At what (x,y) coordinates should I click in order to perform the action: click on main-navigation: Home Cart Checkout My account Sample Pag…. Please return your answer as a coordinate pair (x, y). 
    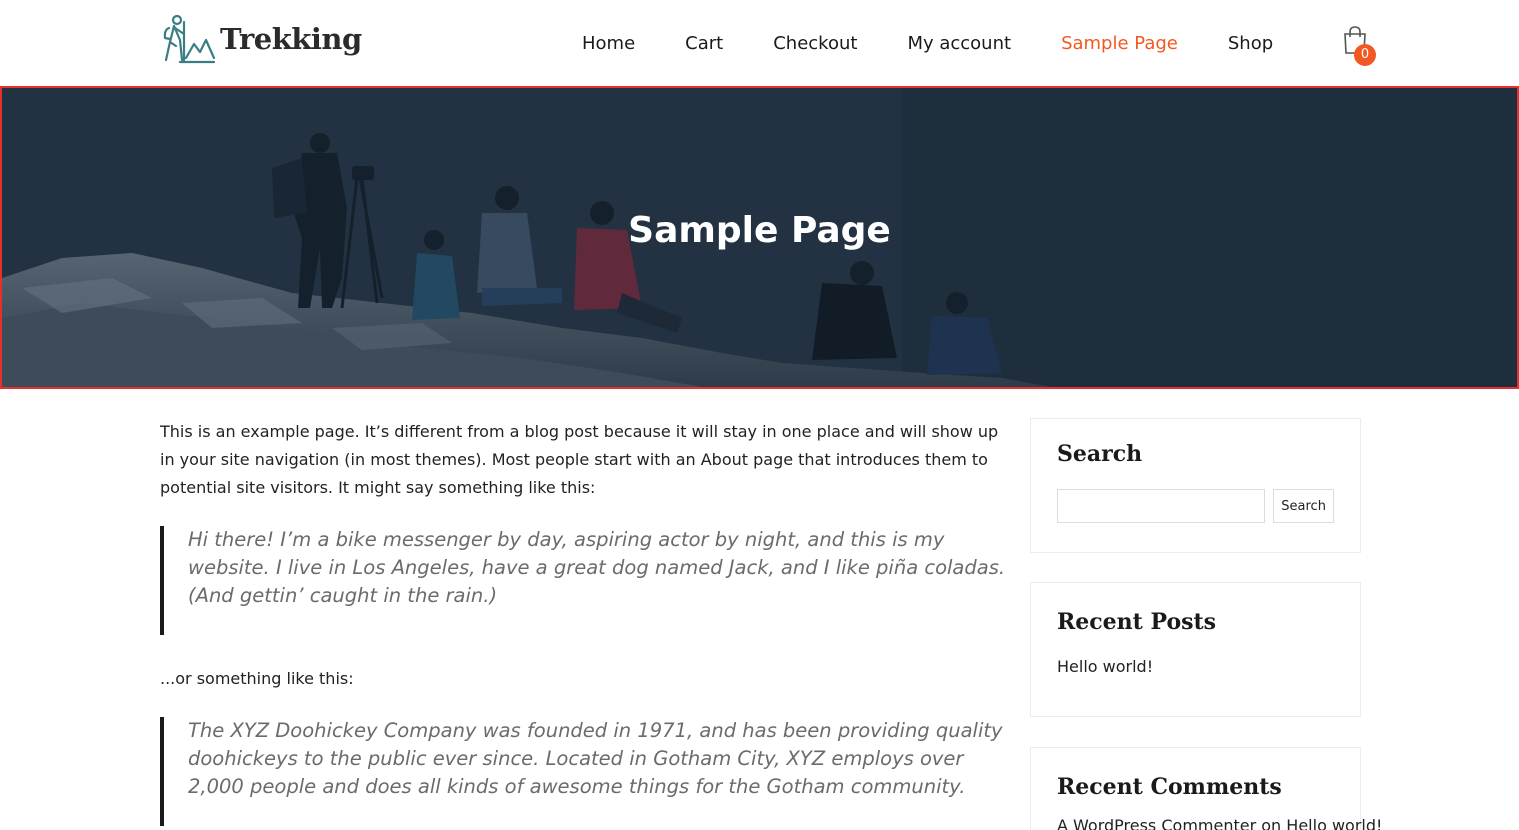
    Looking at the image, I should click on (927, 43).